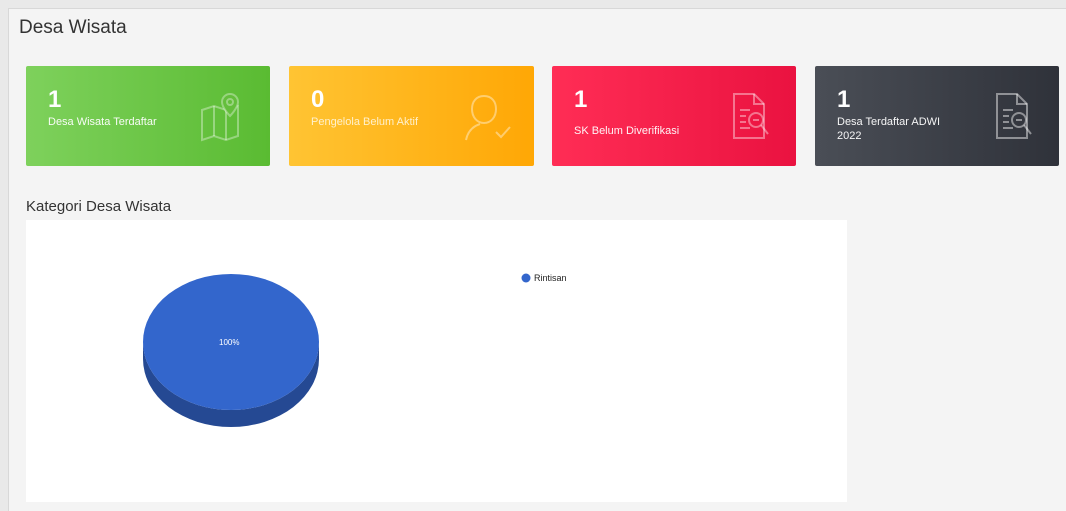 This screenshot has width=1066, height=511. Describe the element at coordinates (365, 122) in the screenshot. I see `card-label: Pengelola Belum Aktif` at that location.